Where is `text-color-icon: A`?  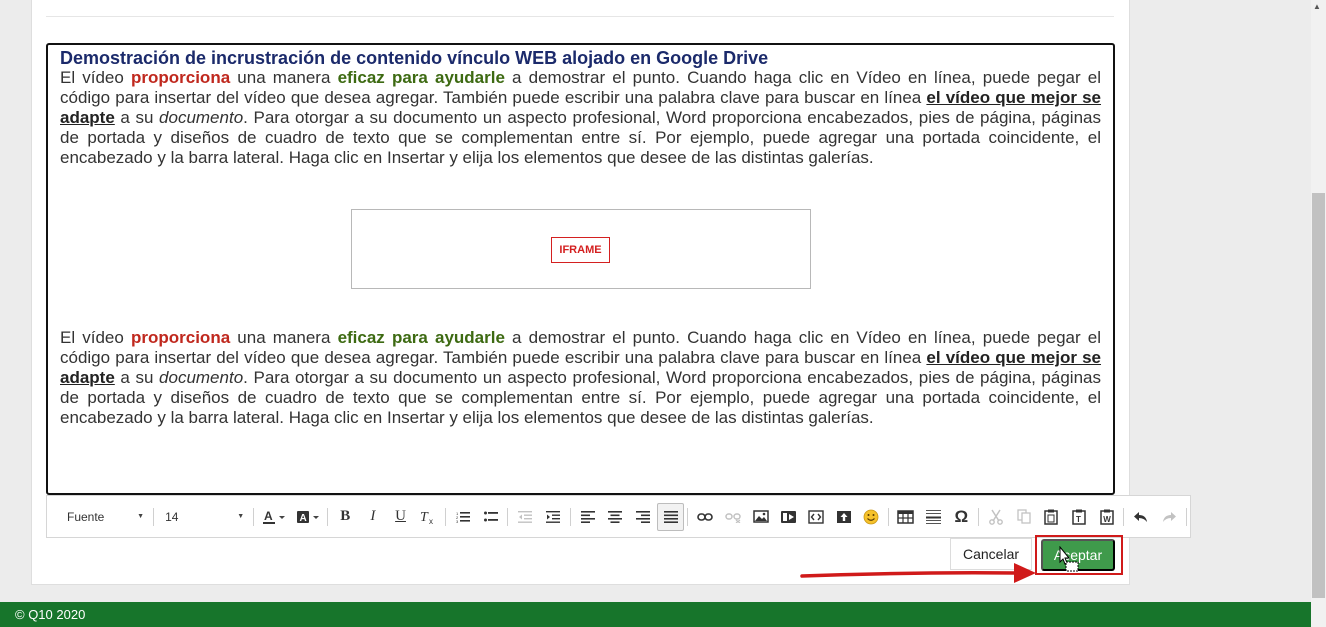 text-color-icon: A is located at coordinates (274, 517).